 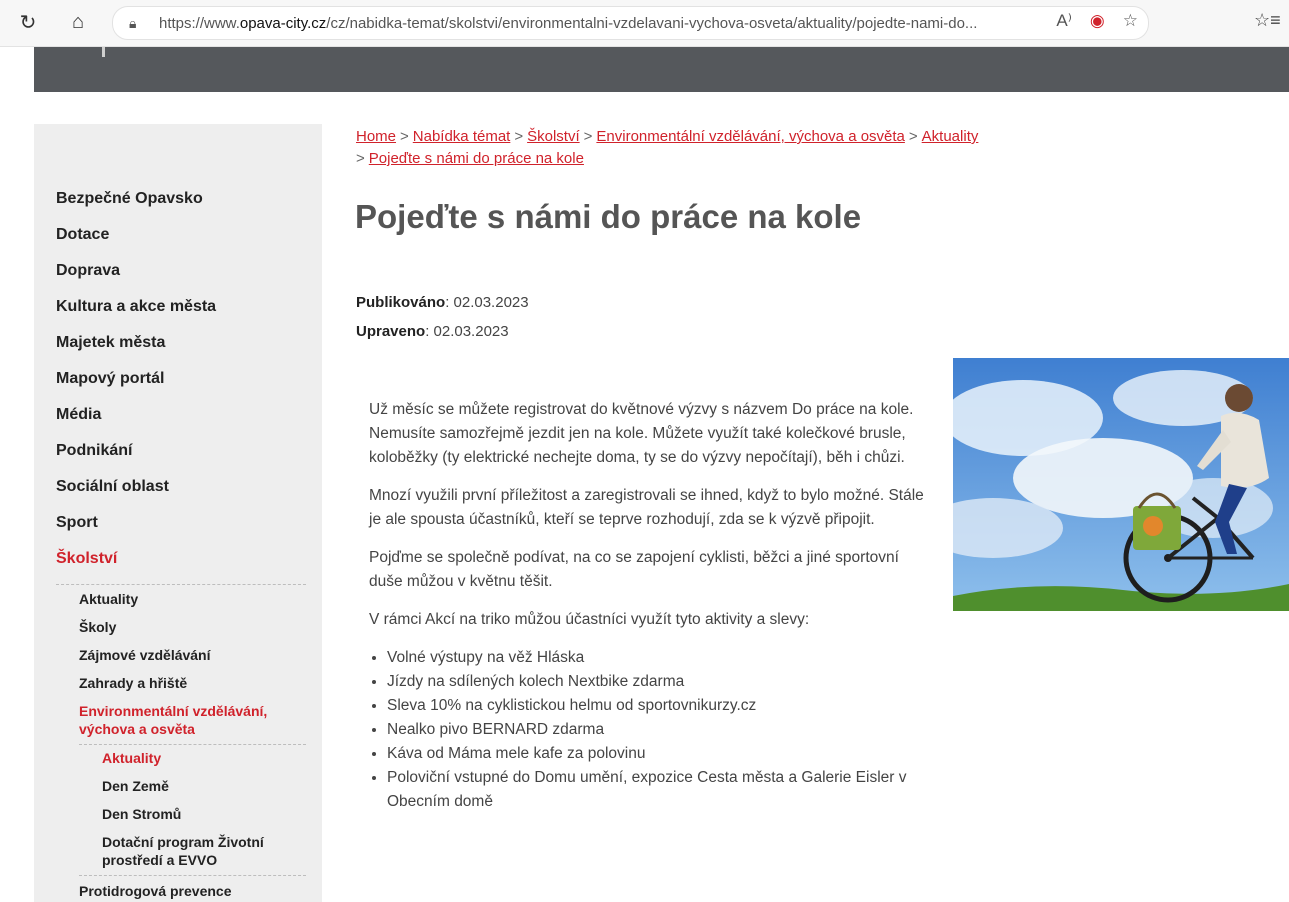 What do you see at coordinates (192, 791) in the screenshot?
I see `sidebar-subsubitem-den-zeme: Den Země` at bounding box center [192, 791].